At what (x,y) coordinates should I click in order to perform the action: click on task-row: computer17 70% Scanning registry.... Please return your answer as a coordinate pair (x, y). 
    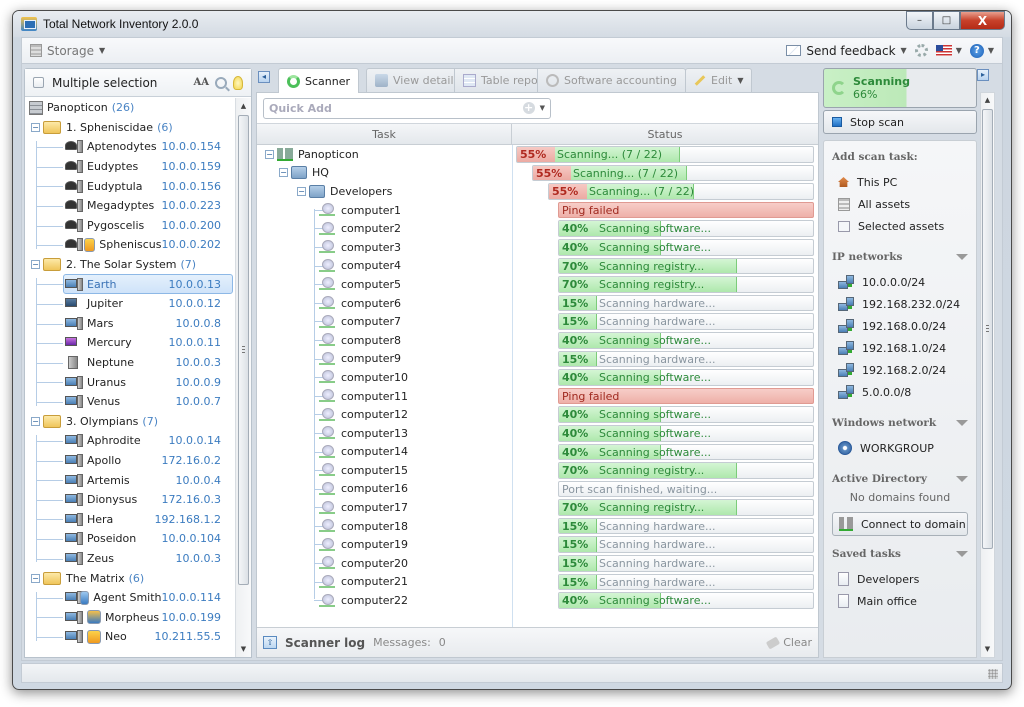
    Looking at the image, I should click on (537, 507).